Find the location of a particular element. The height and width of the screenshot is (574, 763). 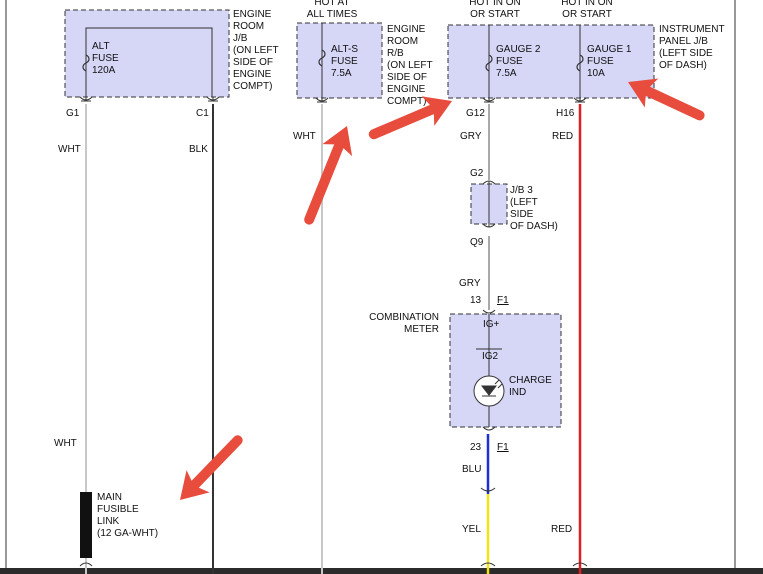

connector-c1-symbol is located at coordinates (213, 99).